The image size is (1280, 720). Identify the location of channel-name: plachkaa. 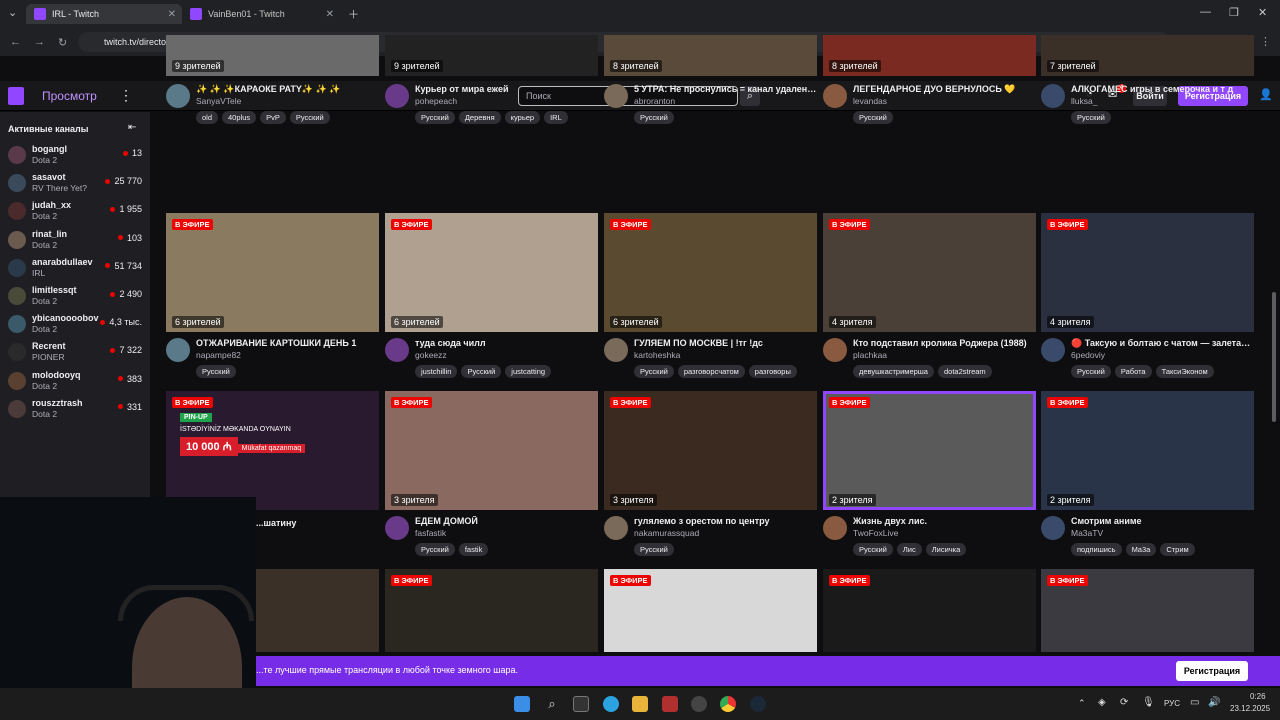
(870, 355).